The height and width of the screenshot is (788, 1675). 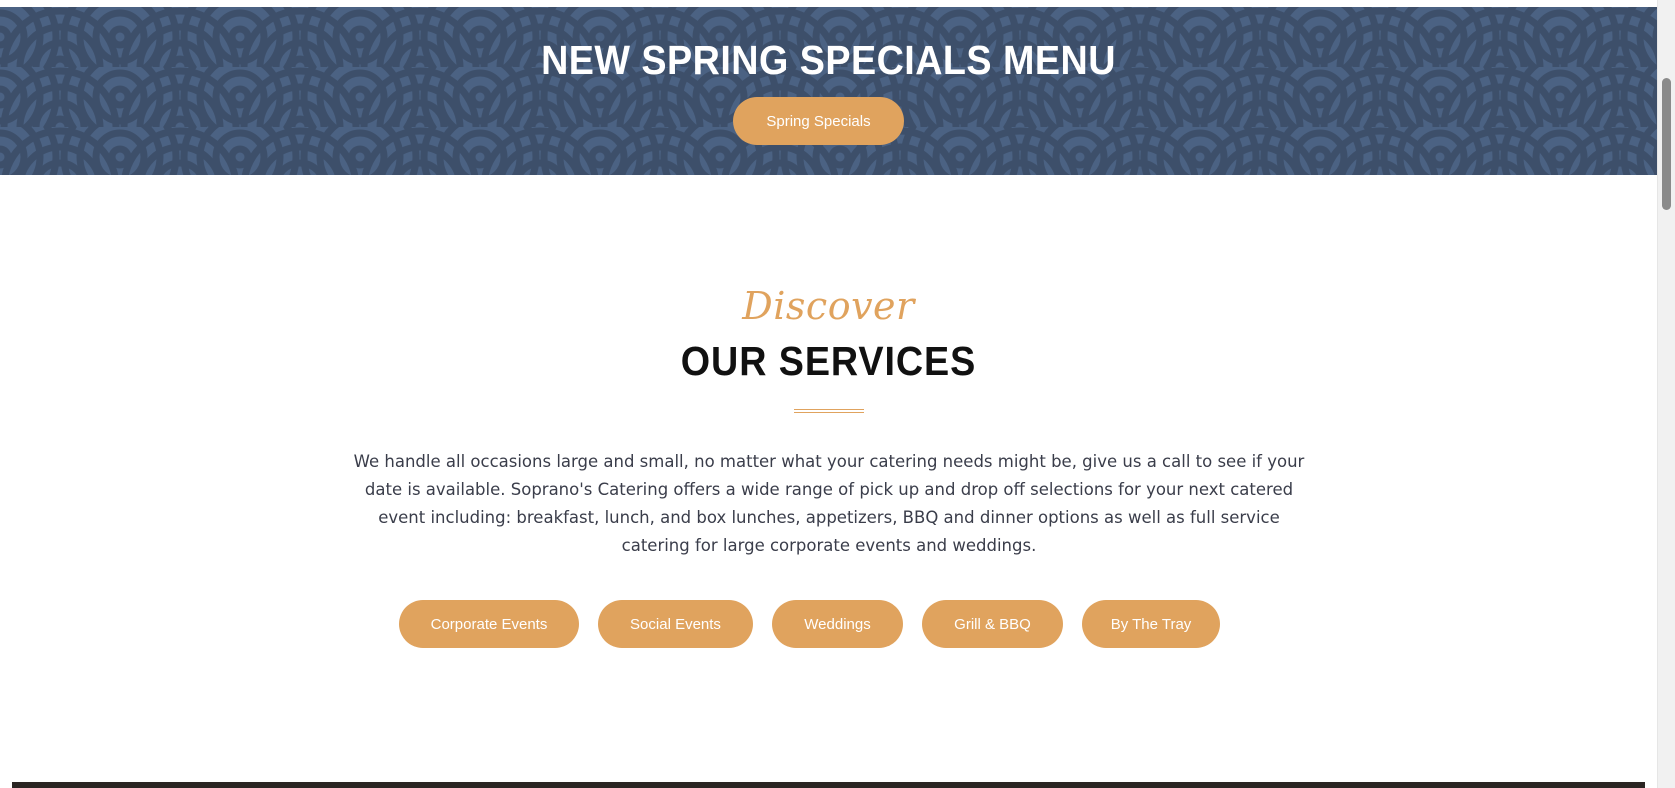 I want to click on grill-bbq-button: Grill & BBQ, so click(x=992, y=624).